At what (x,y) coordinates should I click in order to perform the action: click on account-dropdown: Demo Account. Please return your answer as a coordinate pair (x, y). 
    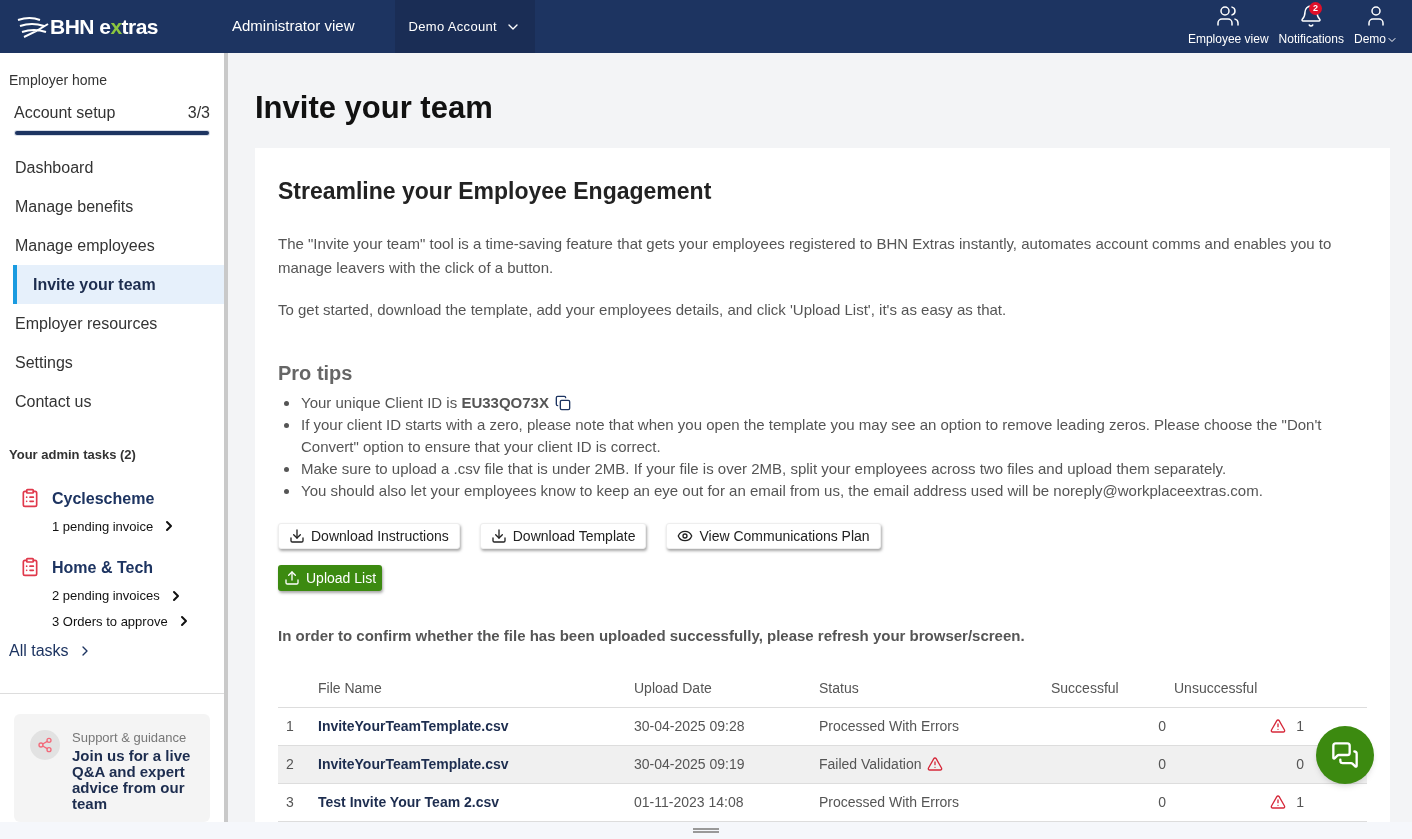
    Looking at the image, I should click on (464, 26).